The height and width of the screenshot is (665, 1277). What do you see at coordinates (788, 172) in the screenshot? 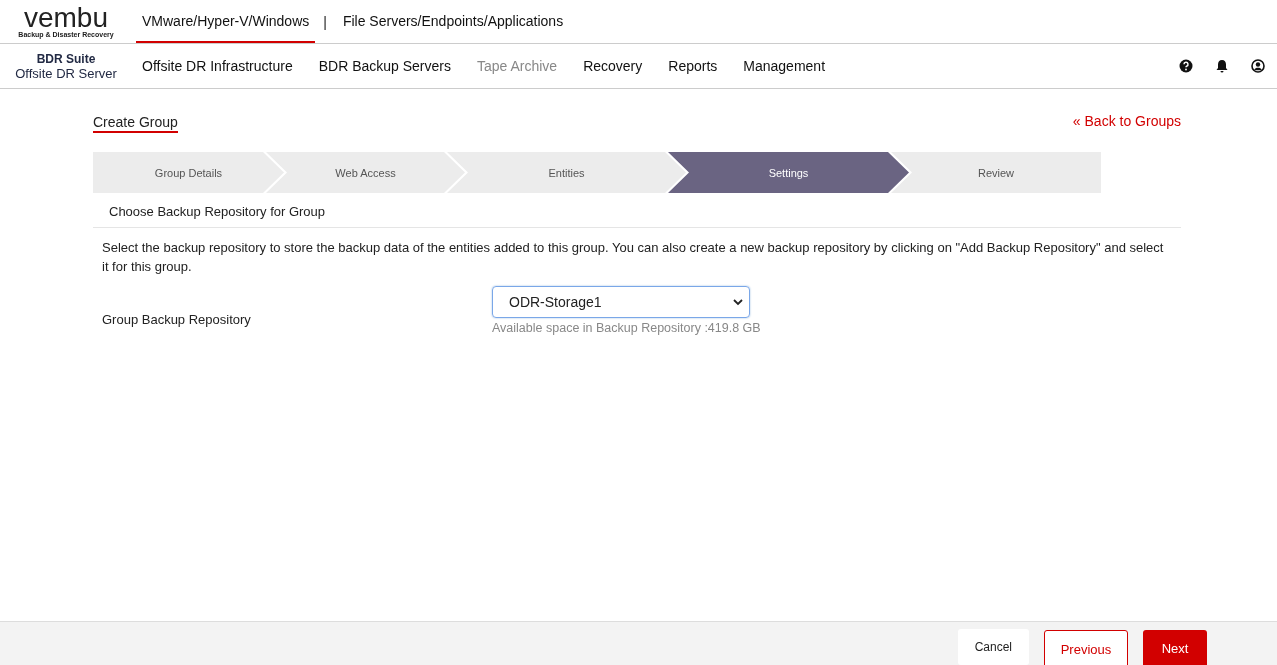
I see `wizard-step: Settings` at bounding box center [788, 172].